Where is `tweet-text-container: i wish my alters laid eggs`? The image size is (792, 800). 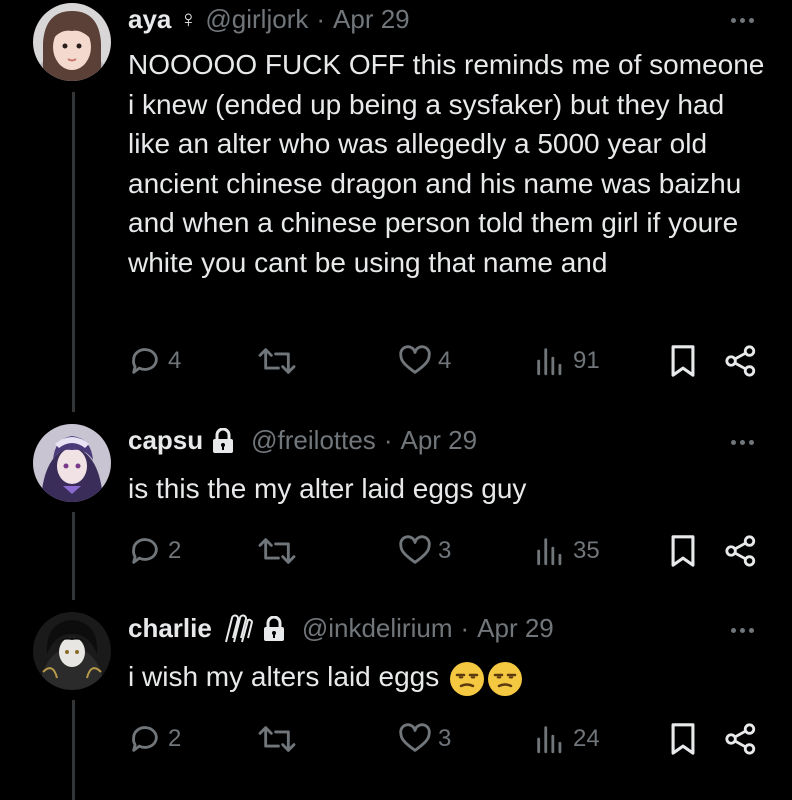
tweet-text-container: i wish my alters laid eggs is located at coordinates (448, 677).